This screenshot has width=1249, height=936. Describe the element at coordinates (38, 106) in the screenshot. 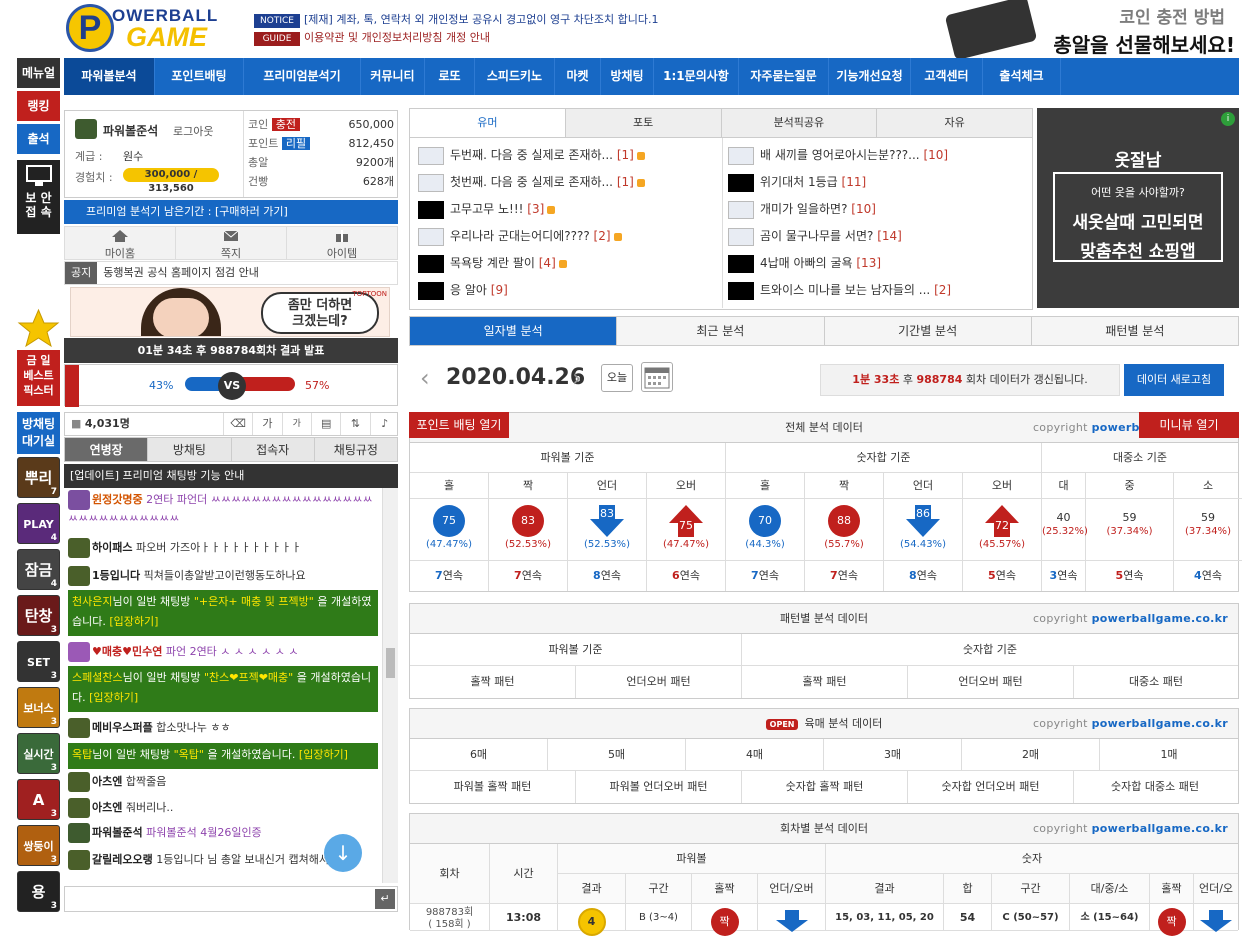

I see `ranking-menu: 랭킹` at that location.